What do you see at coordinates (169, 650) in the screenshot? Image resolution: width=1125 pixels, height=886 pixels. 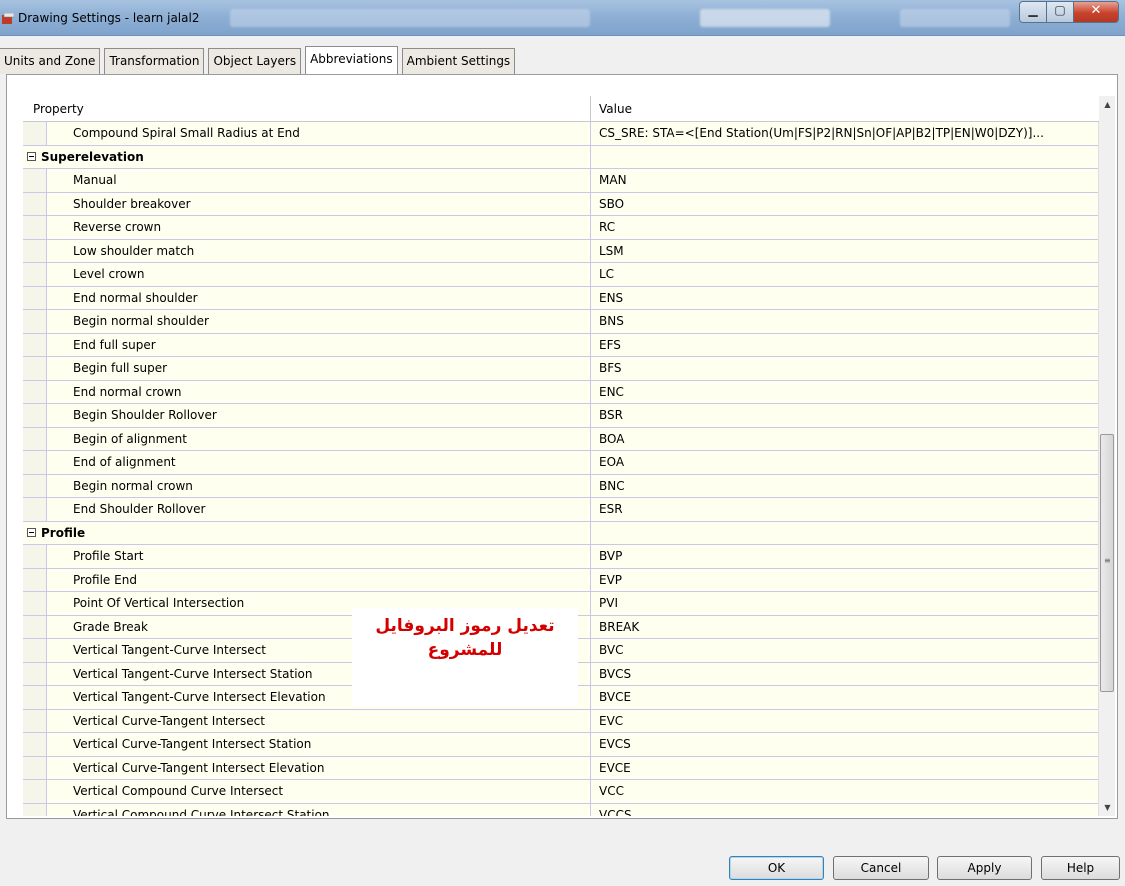 I see `property-text: Vertical Tangent-Curve Intersect` at bounding box center [169, 650].